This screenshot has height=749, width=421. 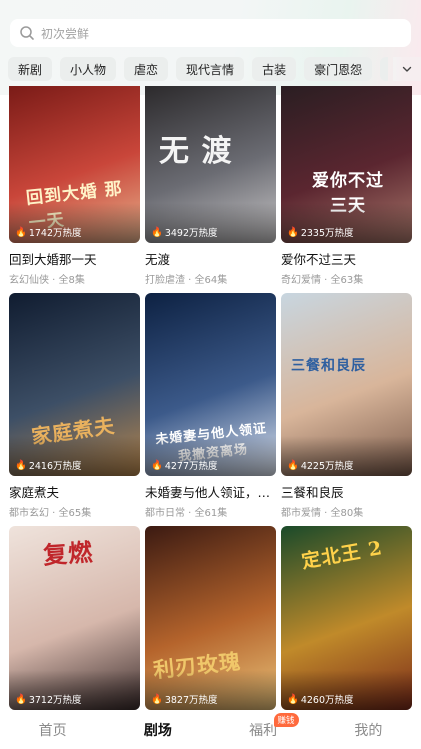 I want to click on heat-label: 🔥 4277万热度, so click(x=184, y=466).